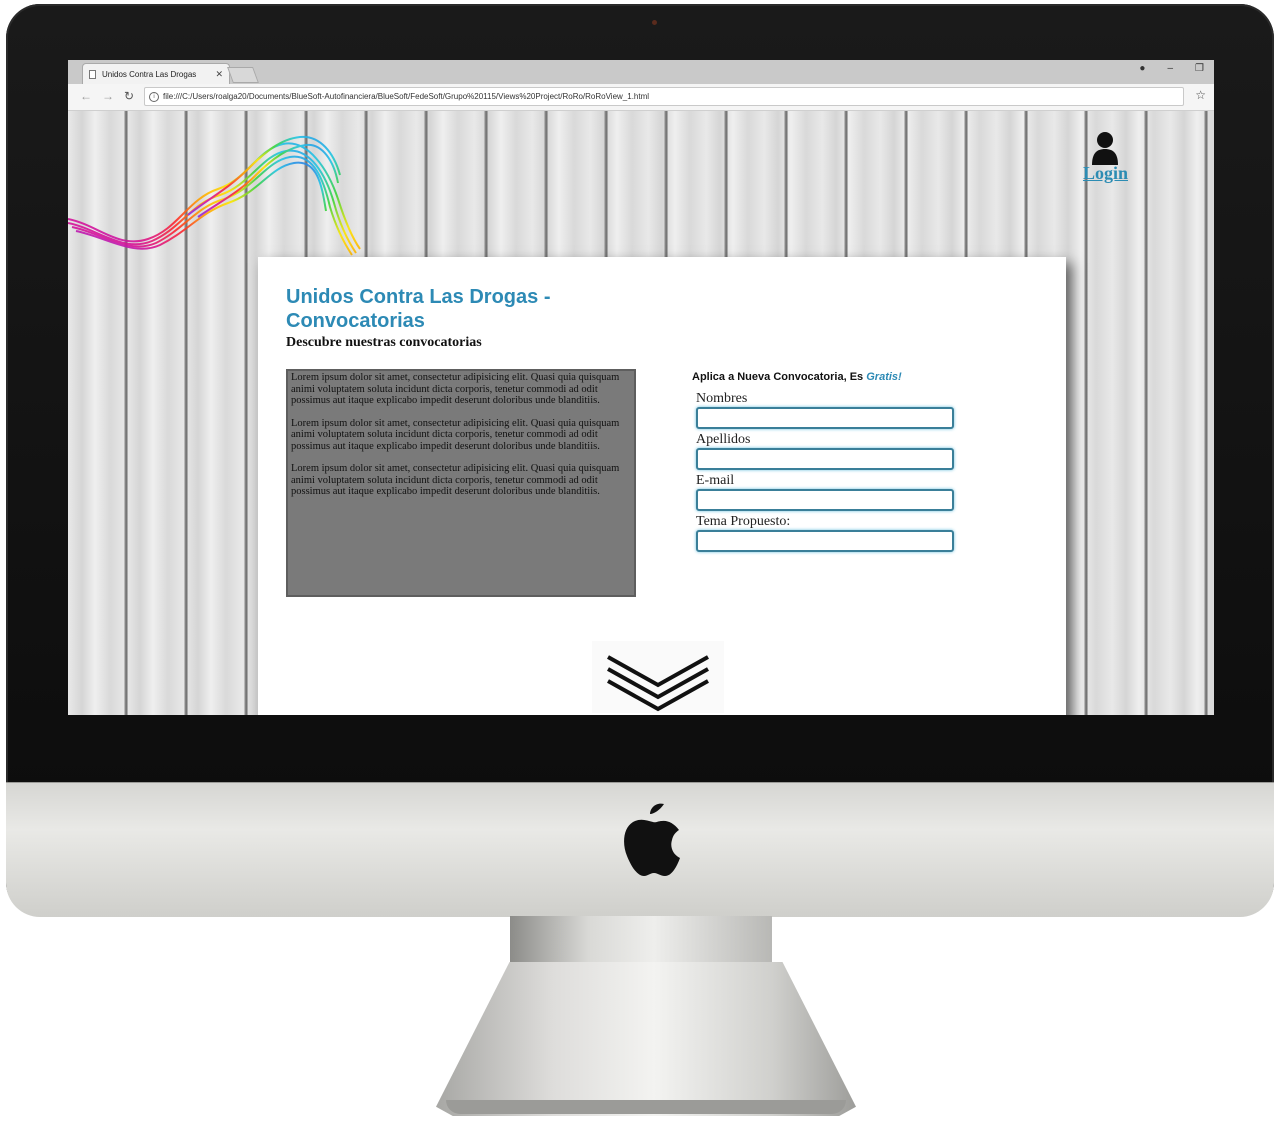  Describe the element at coordinates (108, 96) in the screenshot. I see `forward-arrow-icon: →` at that location.